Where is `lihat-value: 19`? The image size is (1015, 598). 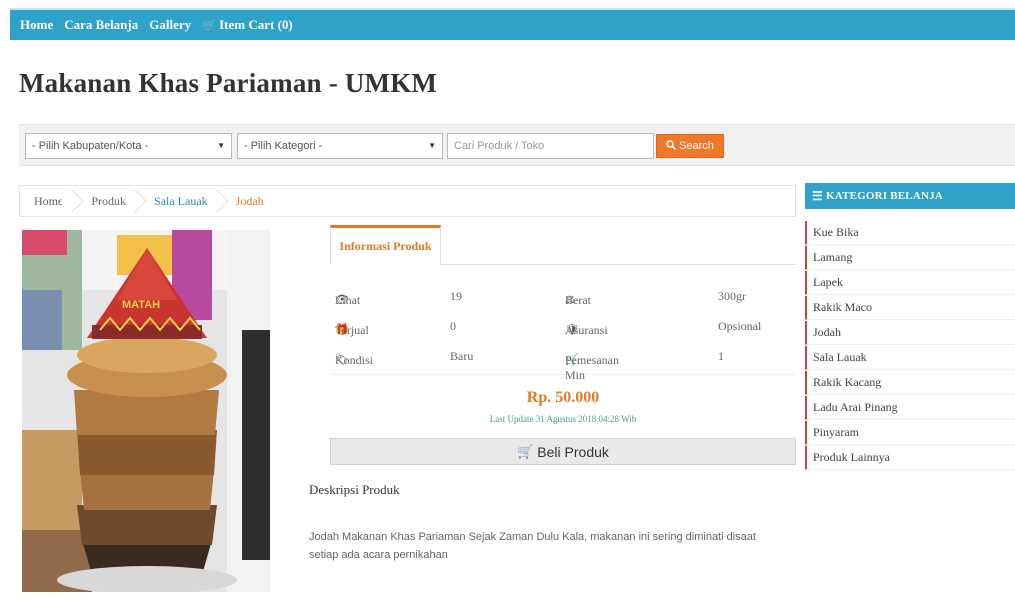
lihat-value: 19 is located at coordinates (456, 296).